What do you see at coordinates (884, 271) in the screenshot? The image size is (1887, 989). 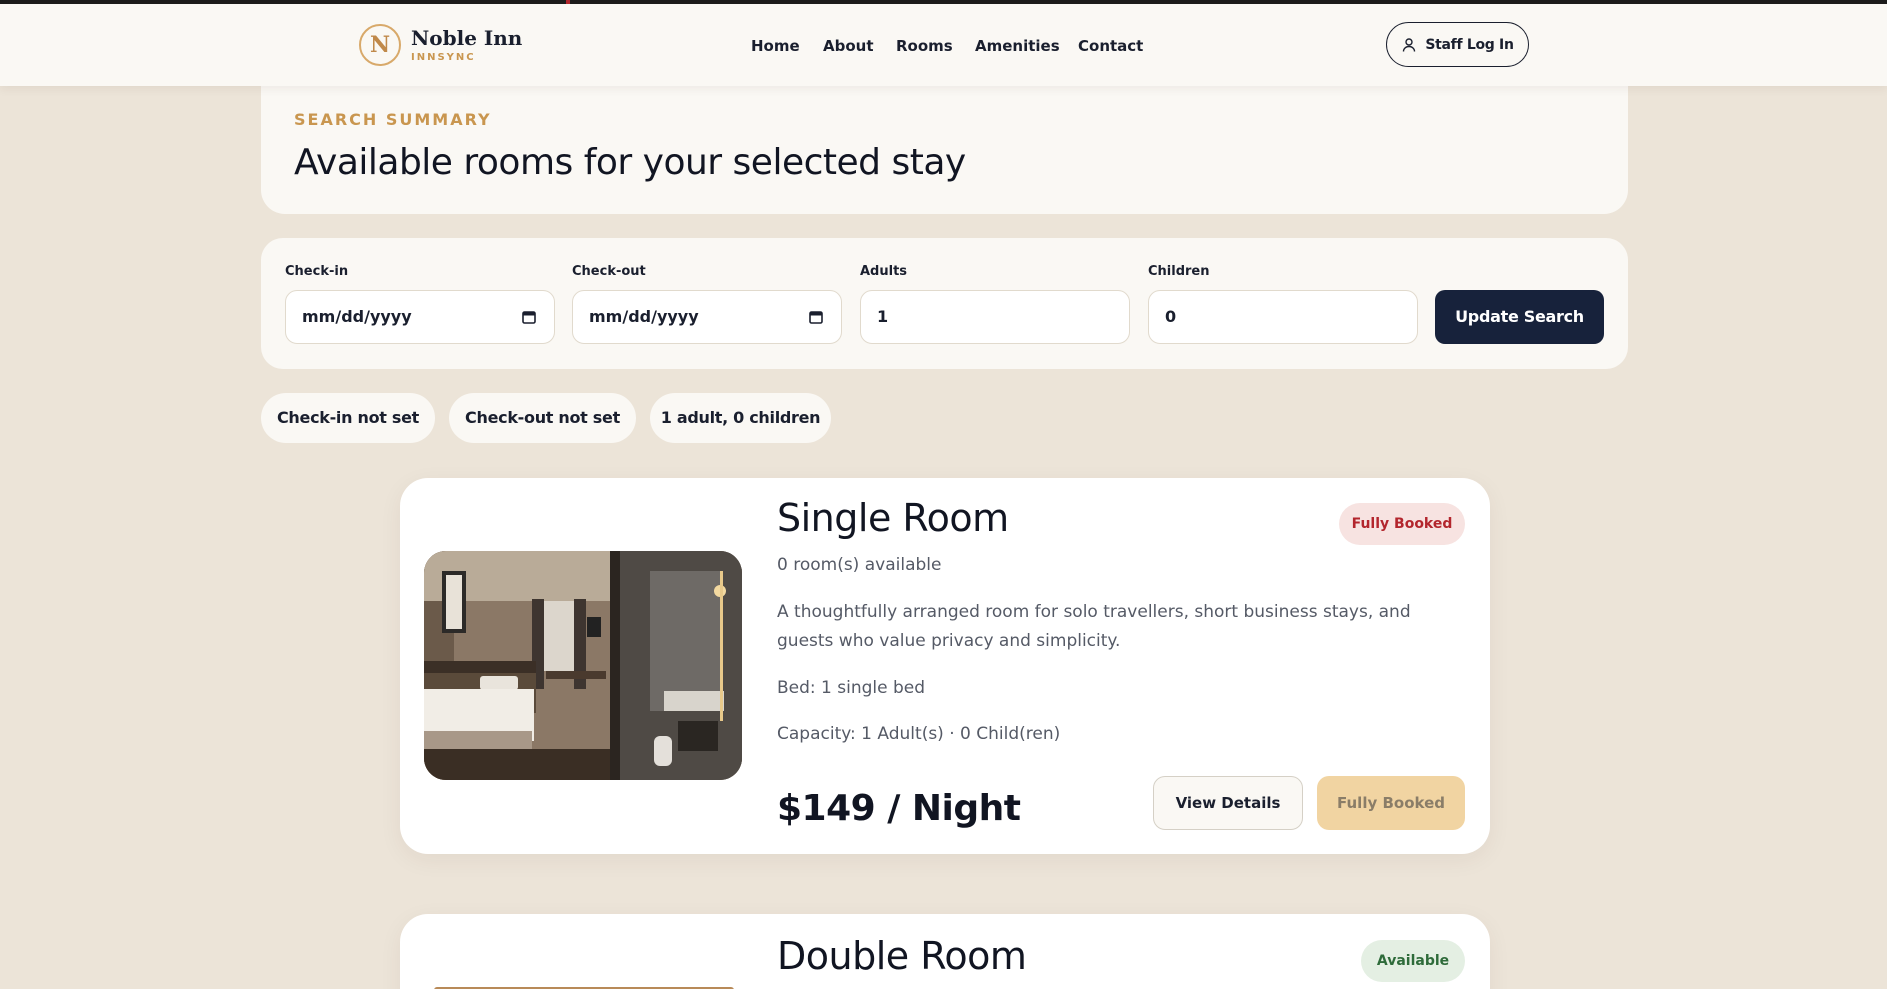 I see `adults-label: Adults` at bounding box center [884, 271].